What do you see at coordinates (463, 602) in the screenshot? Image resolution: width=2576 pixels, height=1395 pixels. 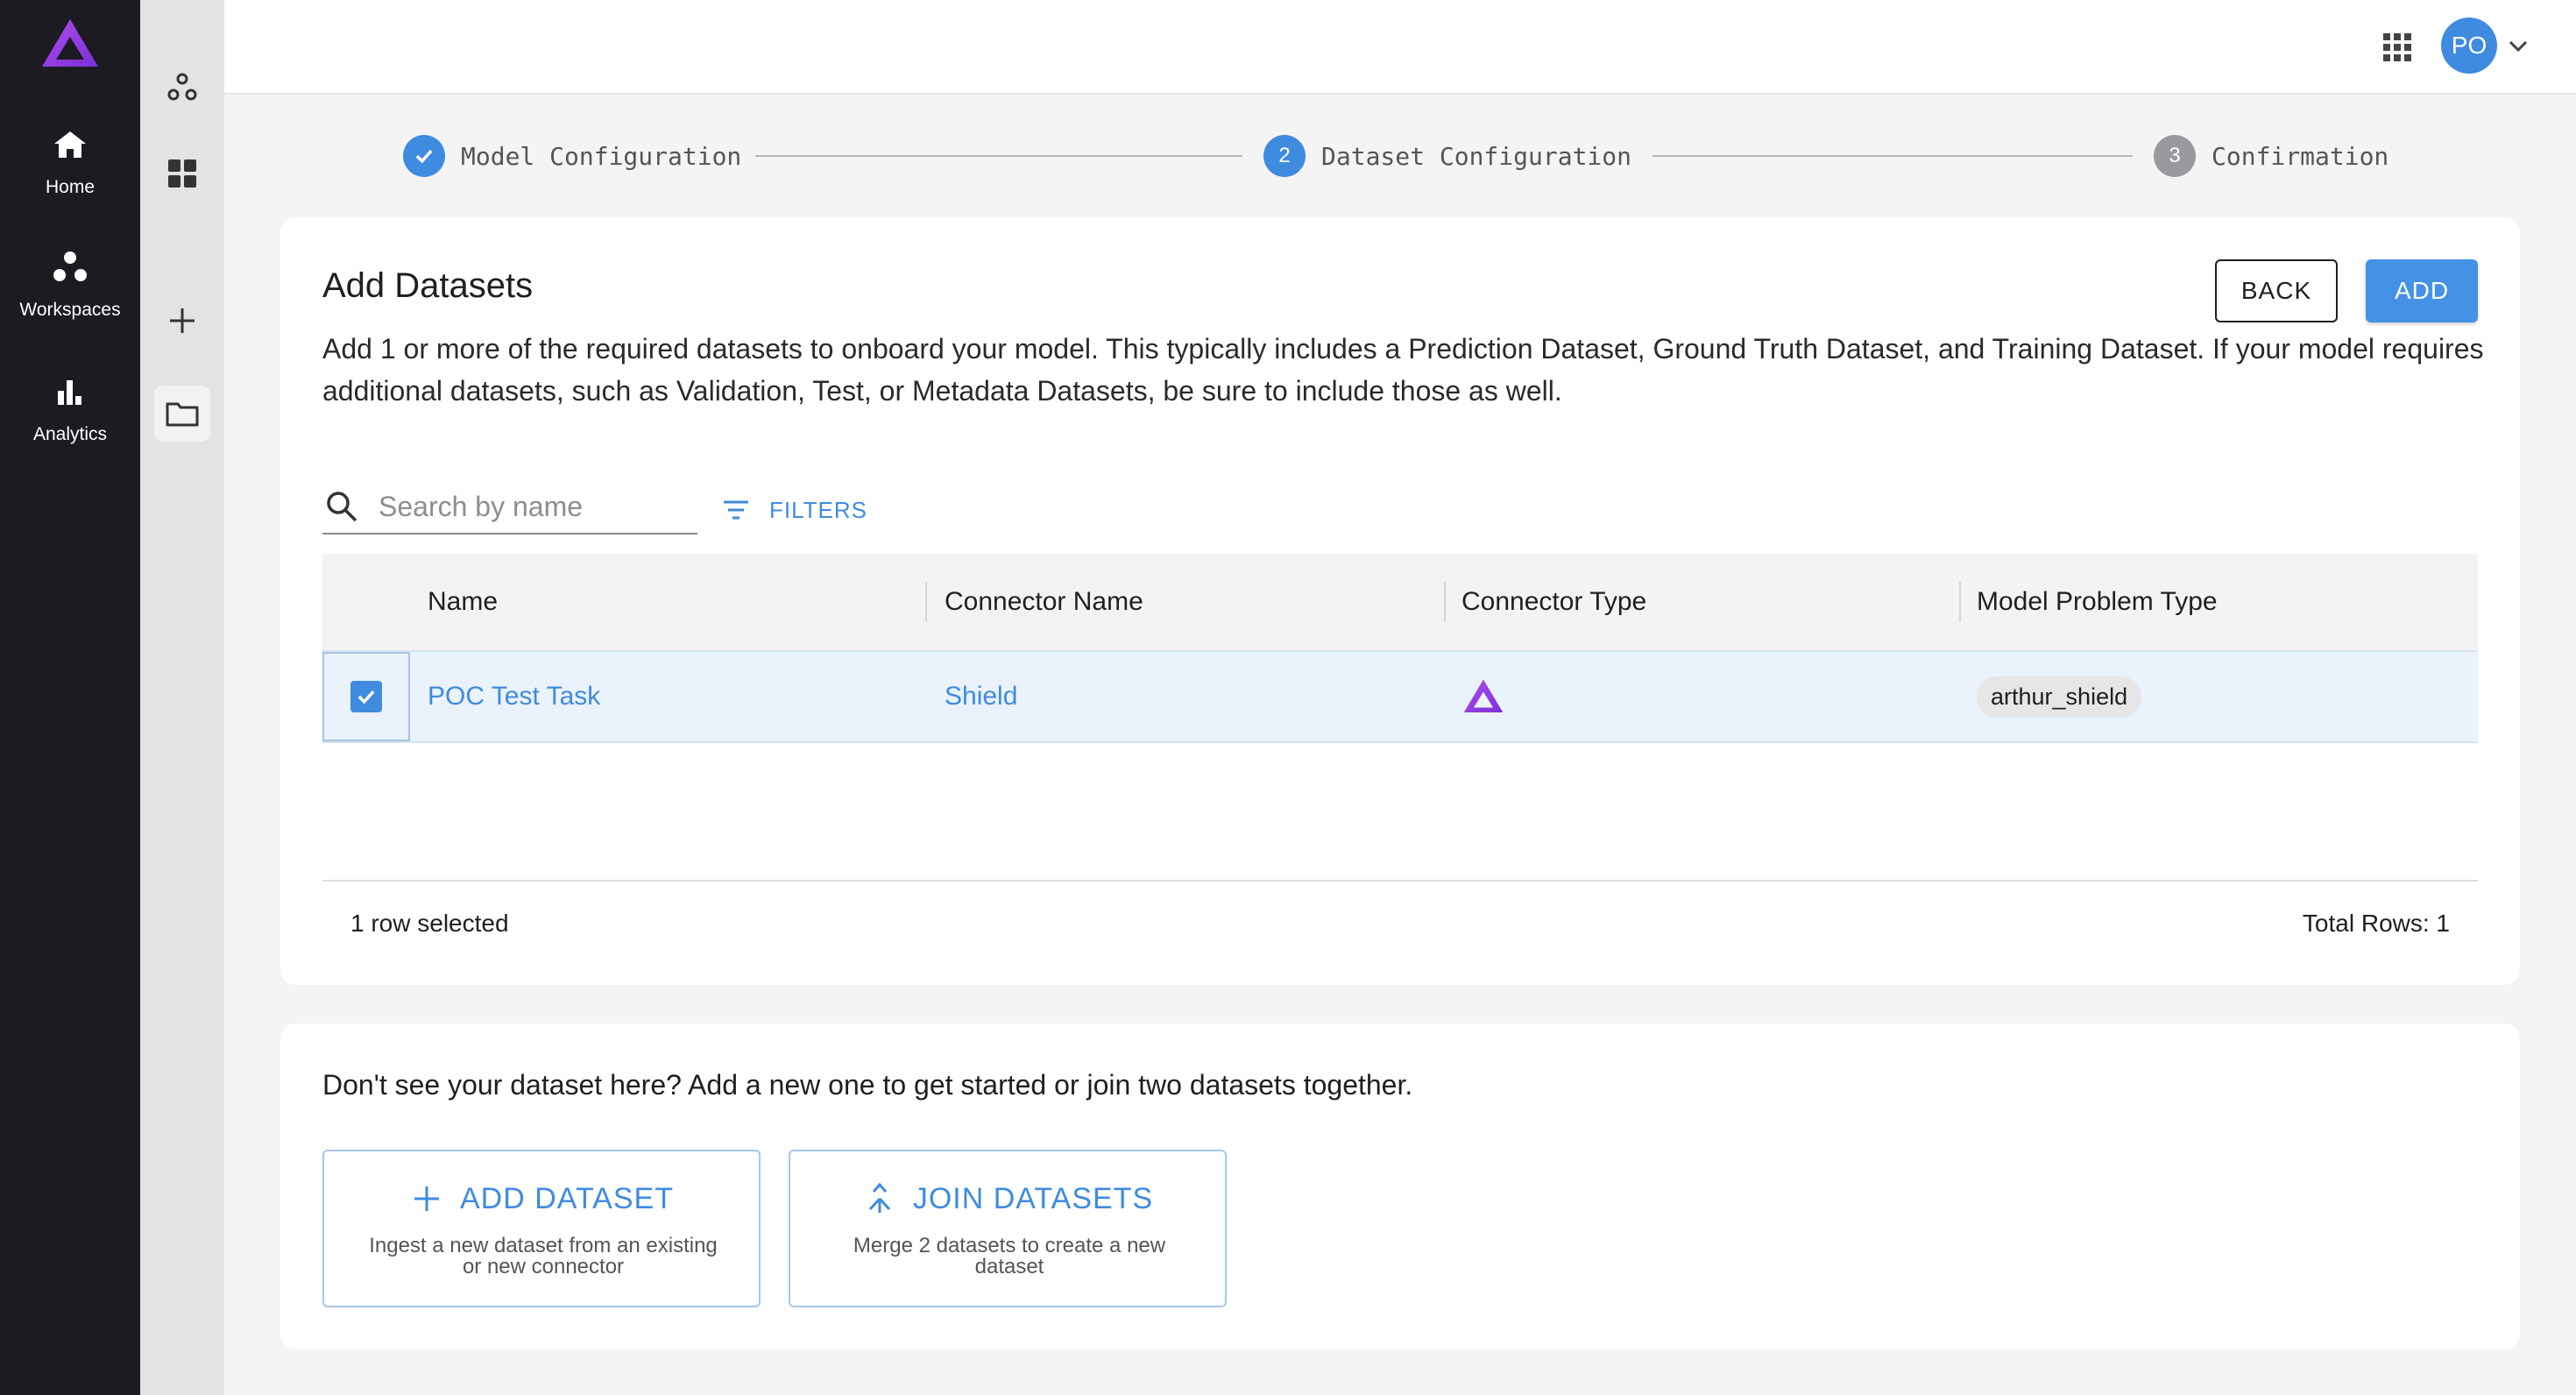 I see `column-header-name: Name` at bounding box center [463, 602].